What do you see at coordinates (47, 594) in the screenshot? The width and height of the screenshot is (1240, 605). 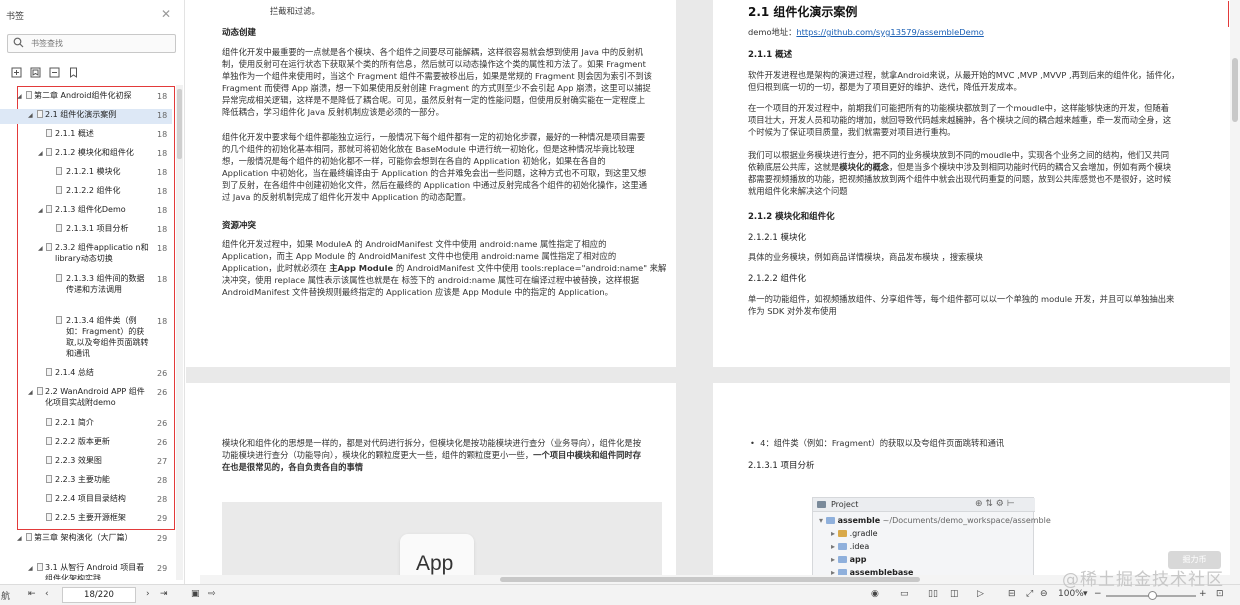 I see `prev-page-icon: ‹` at bounding box center [47, 594].